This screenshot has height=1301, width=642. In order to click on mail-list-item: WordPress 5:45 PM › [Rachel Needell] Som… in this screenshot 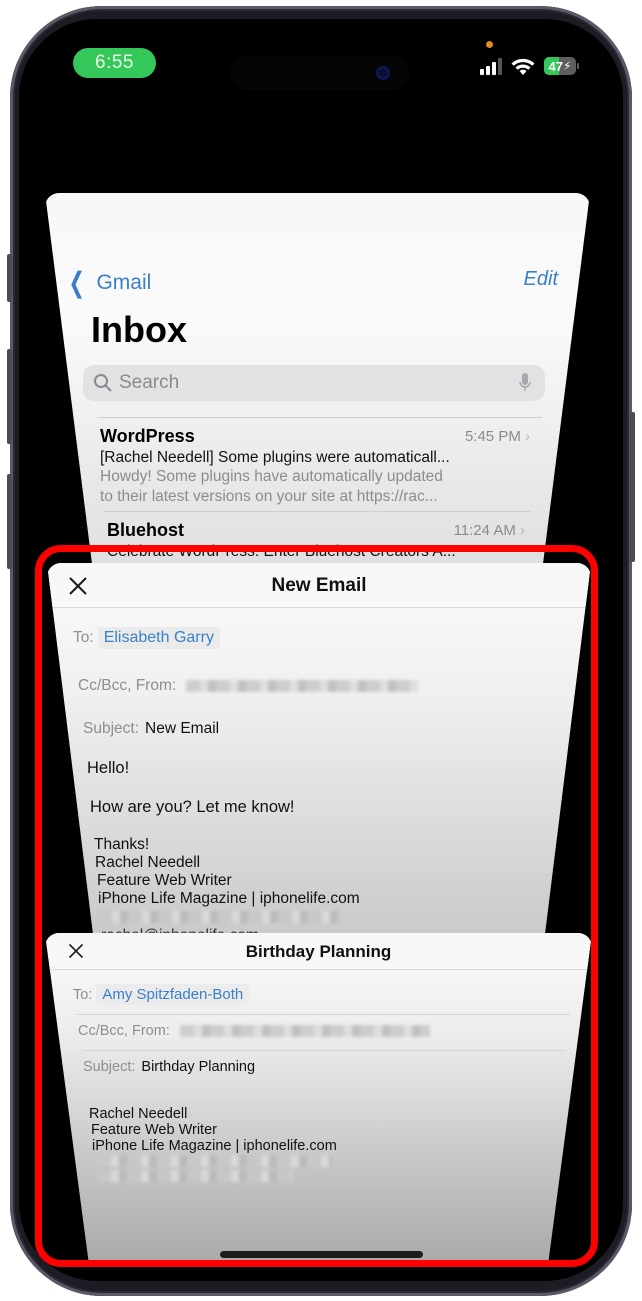, I will do `click(315, 466)`.